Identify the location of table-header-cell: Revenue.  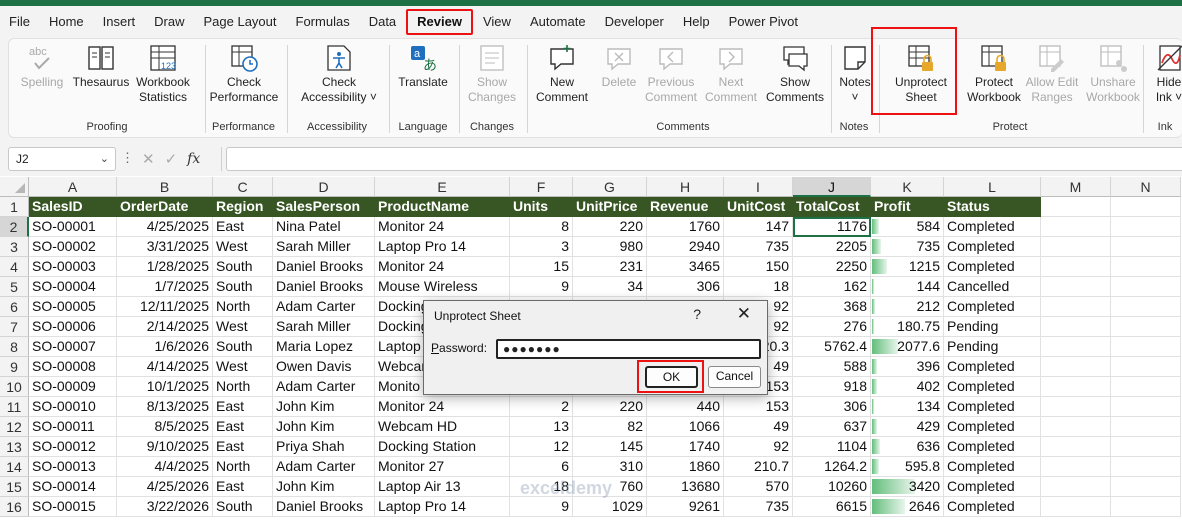
(685, 207).